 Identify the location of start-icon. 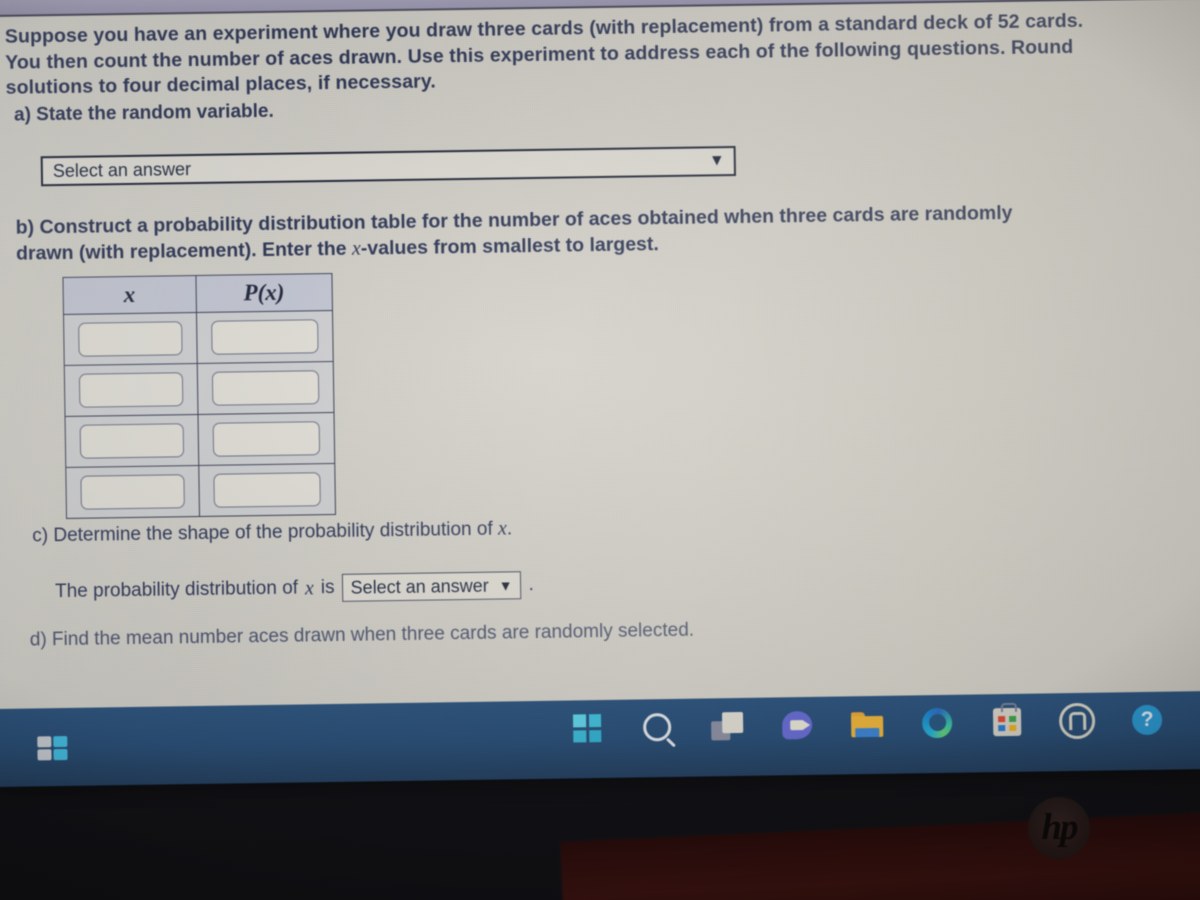
(587, 728).